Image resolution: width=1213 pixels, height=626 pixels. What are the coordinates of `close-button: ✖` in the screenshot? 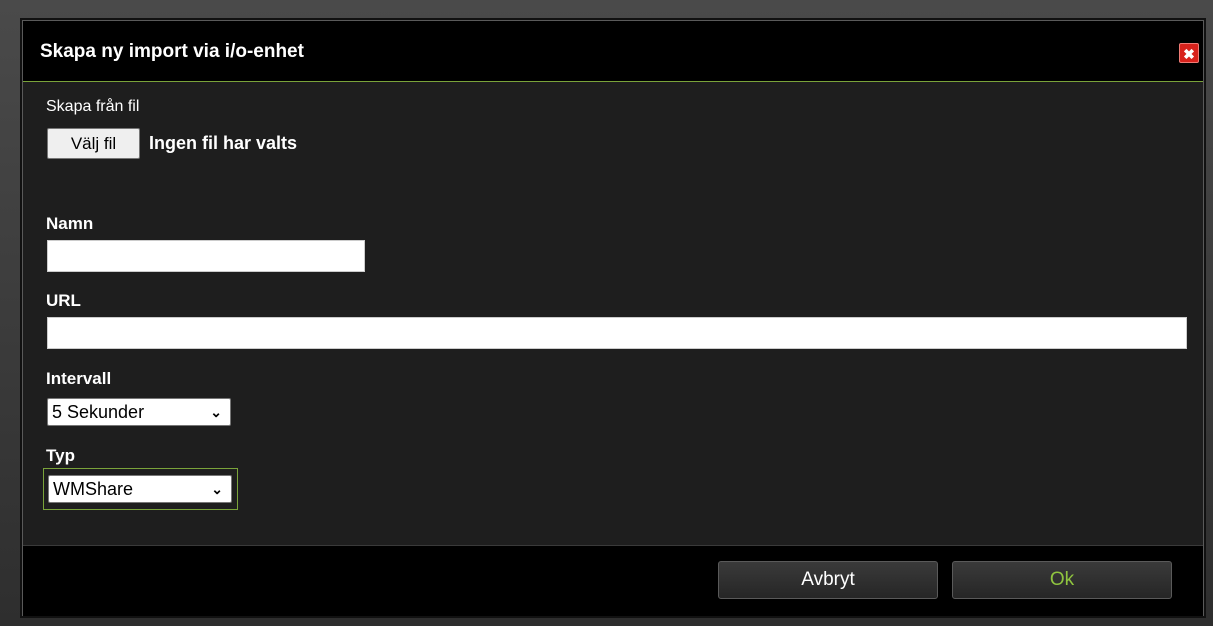 It's located at (1189, 53).